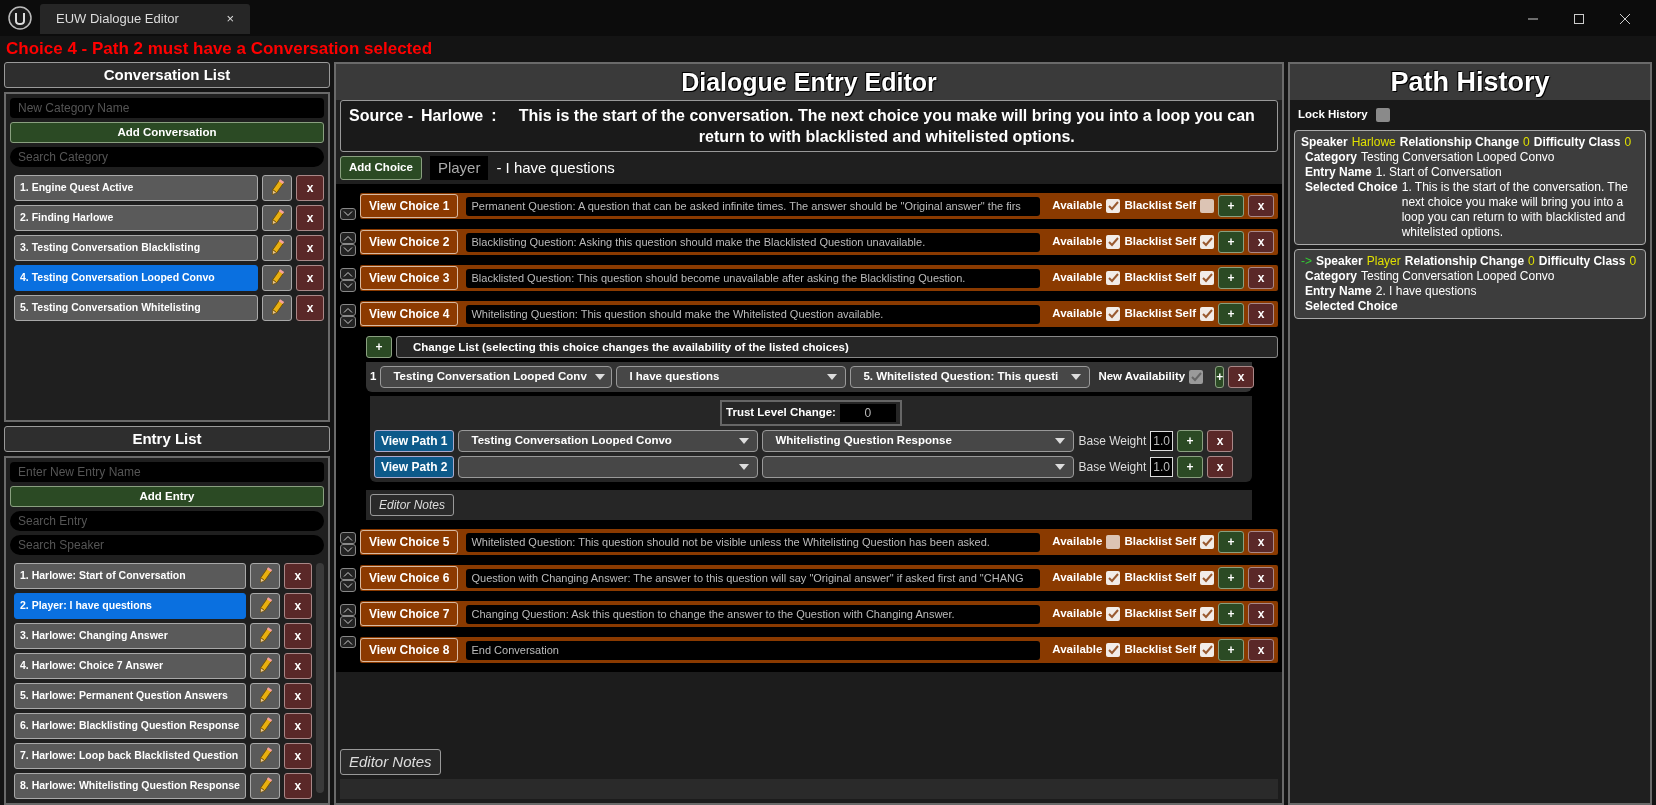 The width and height of the screenshot is (1656, 805). I want to click on view-choice-button: View Choice 6, so click(409, 578).